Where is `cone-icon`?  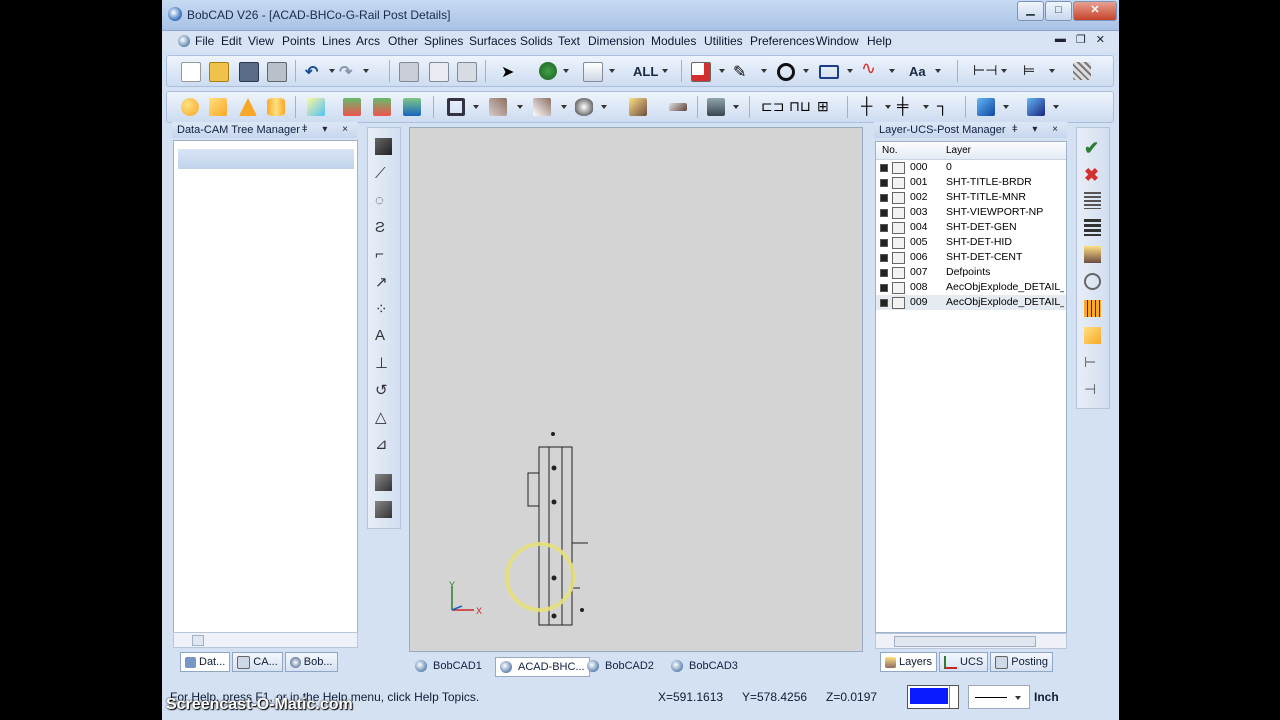
cone-icon is located at coordinates (248, 107).